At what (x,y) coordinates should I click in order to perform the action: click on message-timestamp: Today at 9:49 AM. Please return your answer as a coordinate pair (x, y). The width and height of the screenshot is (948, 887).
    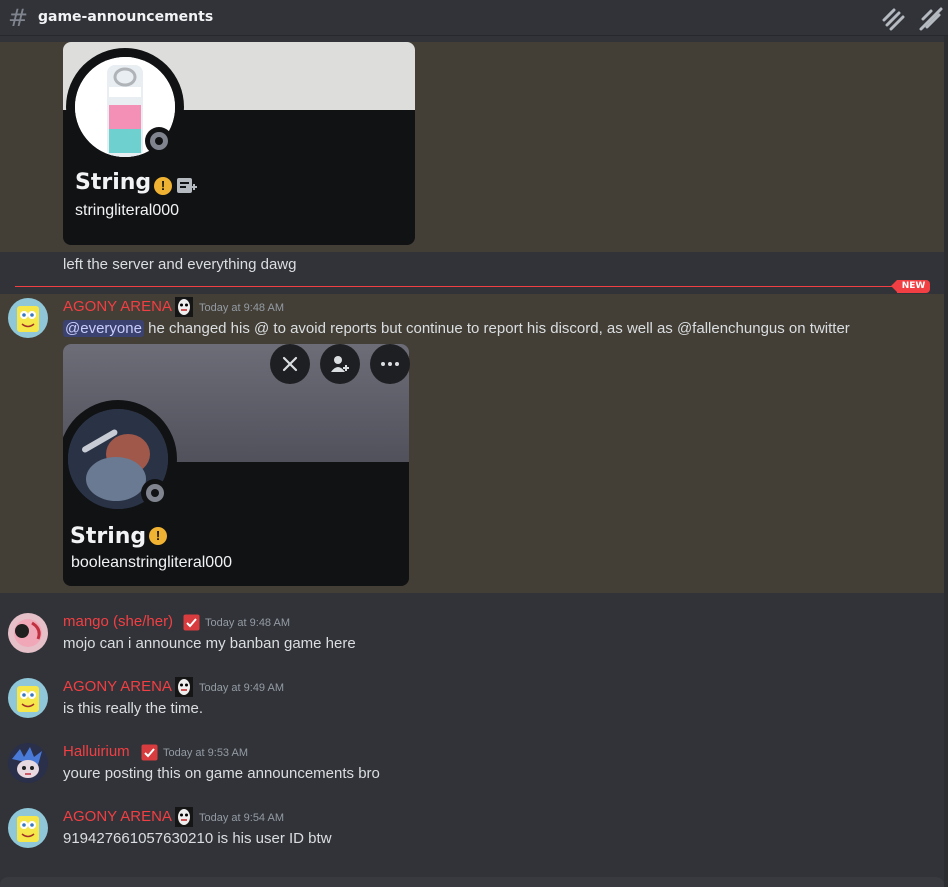
    Looking at the image, I should click on (241, 688).